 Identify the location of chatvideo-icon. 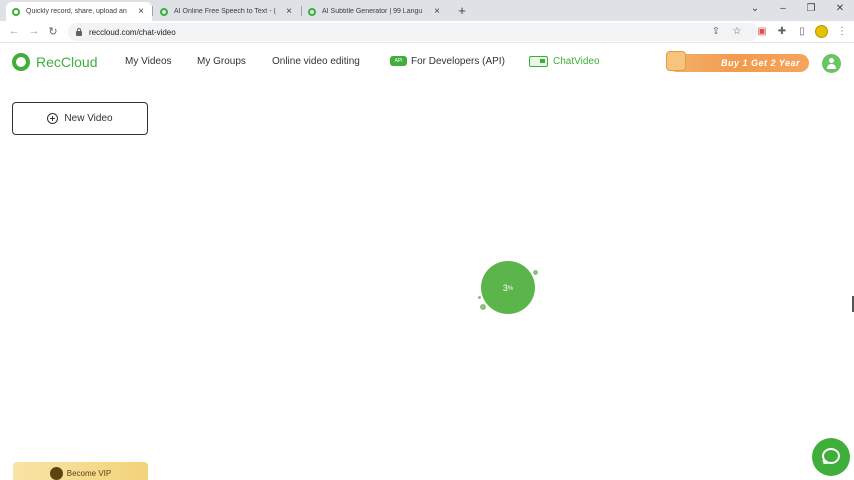
(538, 61).